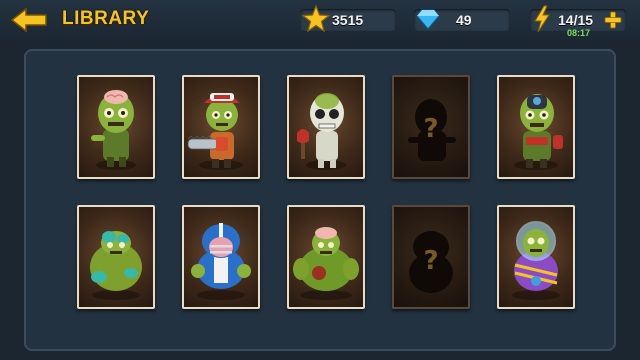  What do you see at coordinates (326, 263) in the screenshot?
I see `zombie-brute-icon` at bounding box center [326, 263].